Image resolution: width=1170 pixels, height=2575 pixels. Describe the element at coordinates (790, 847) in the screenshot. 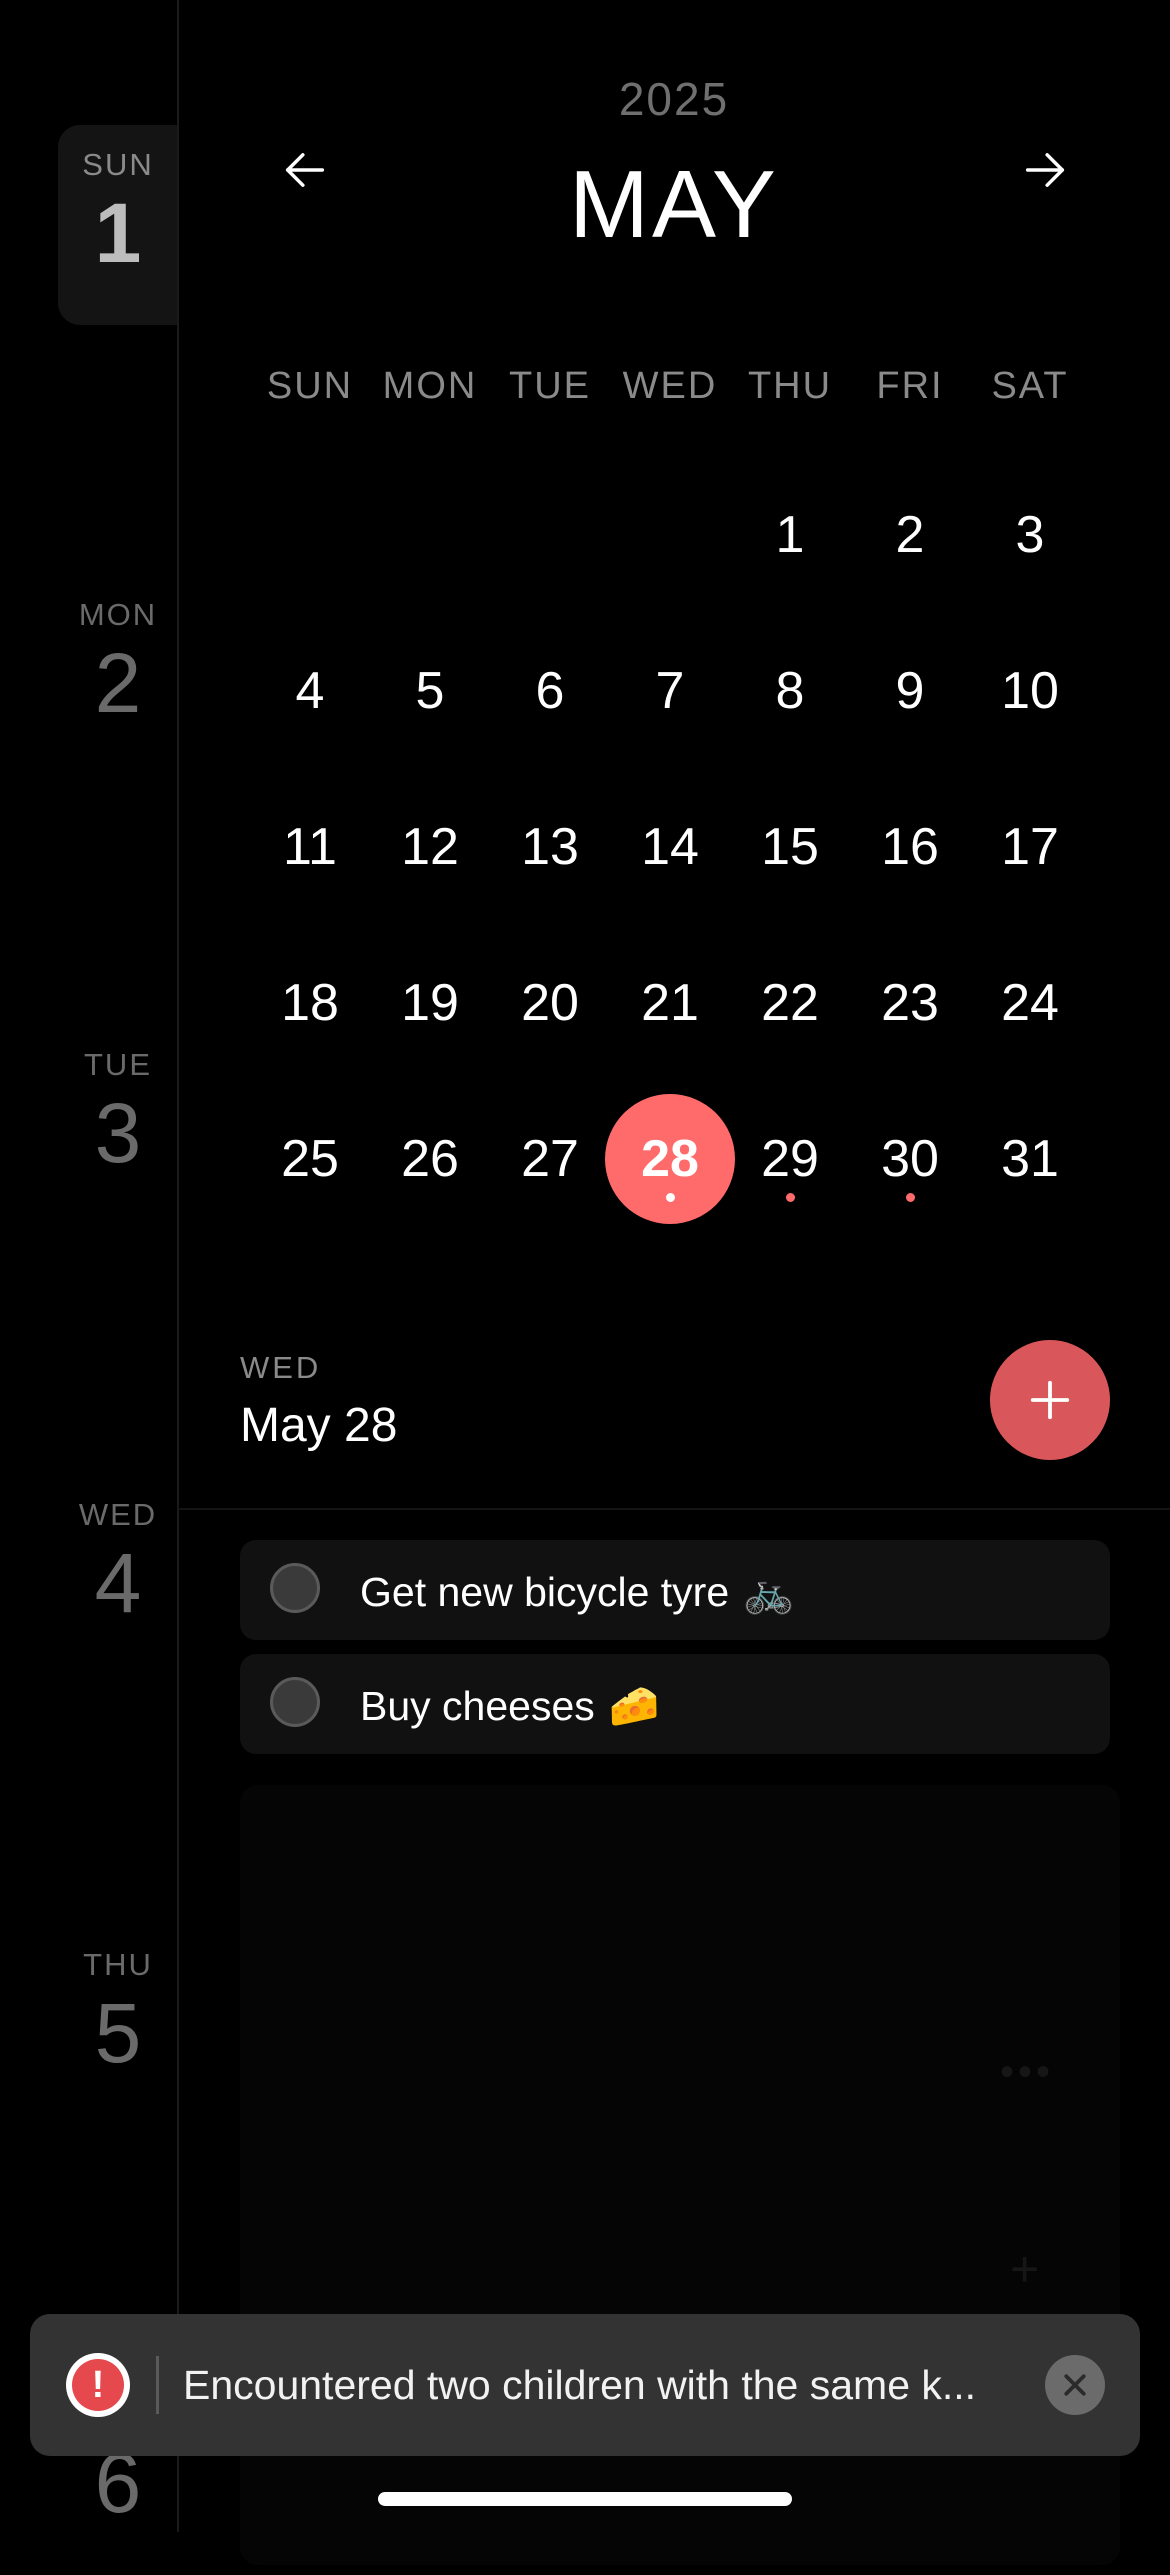

I see `calendar-day: 15` at that location.